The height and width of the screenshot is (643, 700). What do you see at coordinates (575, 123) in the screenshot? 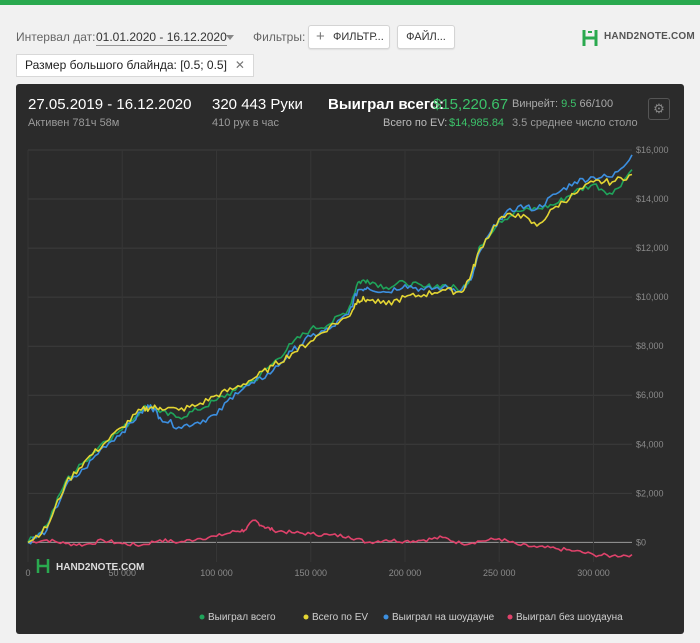
I see `avg-tables-text: 3.5 среднее число столо` at bounding box center [575, 123].